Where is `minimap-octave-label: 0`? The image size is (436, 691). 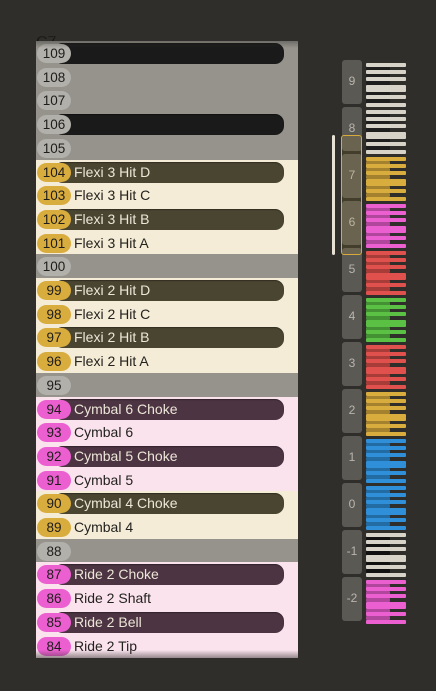
minimap-octave-label: 0 is located at coordinates (352, 504).